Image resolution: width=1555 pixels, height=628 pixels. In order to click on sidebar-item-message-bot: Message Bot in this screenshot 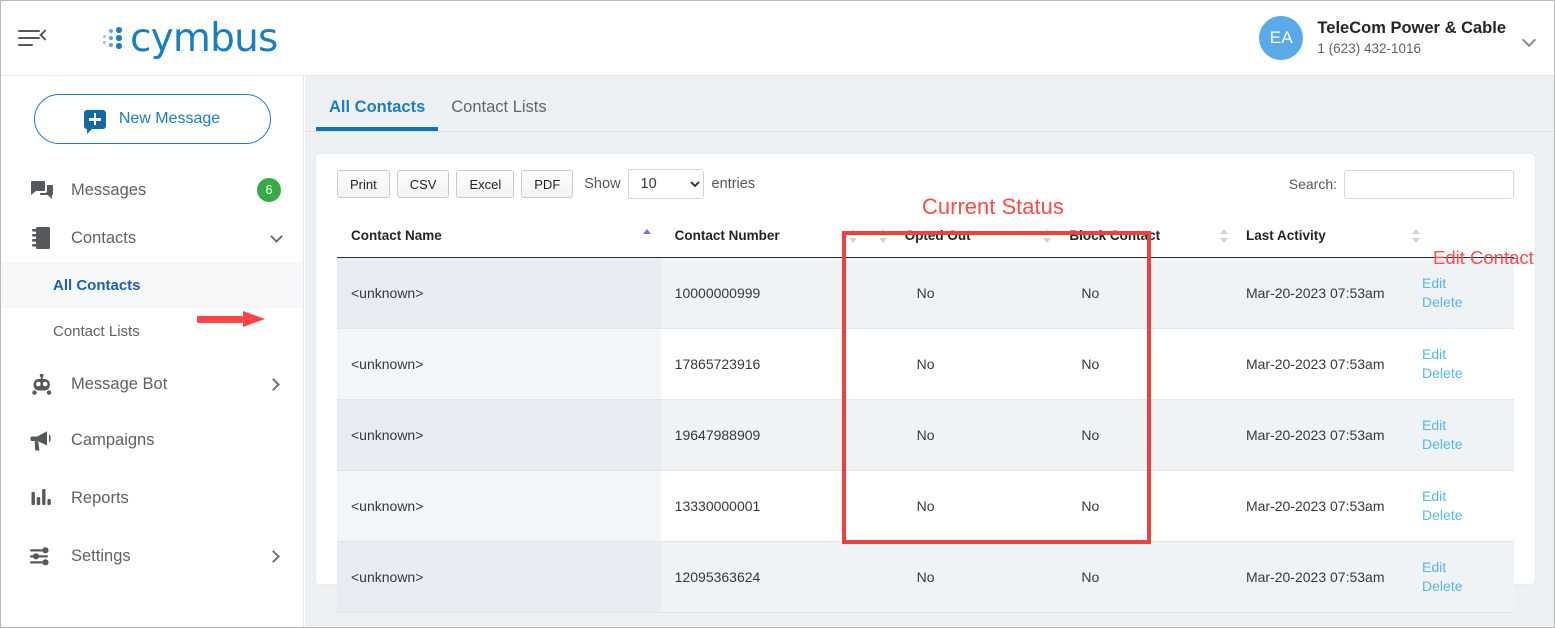, I will do `click(152, 384)`.